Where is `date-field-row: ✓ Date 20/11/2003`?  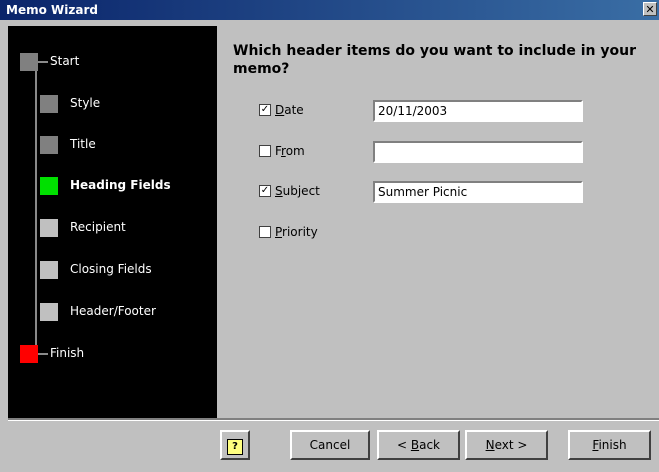 date-field-row: ✓ Date 20/11/2003 is located at coordinates (459, 111).